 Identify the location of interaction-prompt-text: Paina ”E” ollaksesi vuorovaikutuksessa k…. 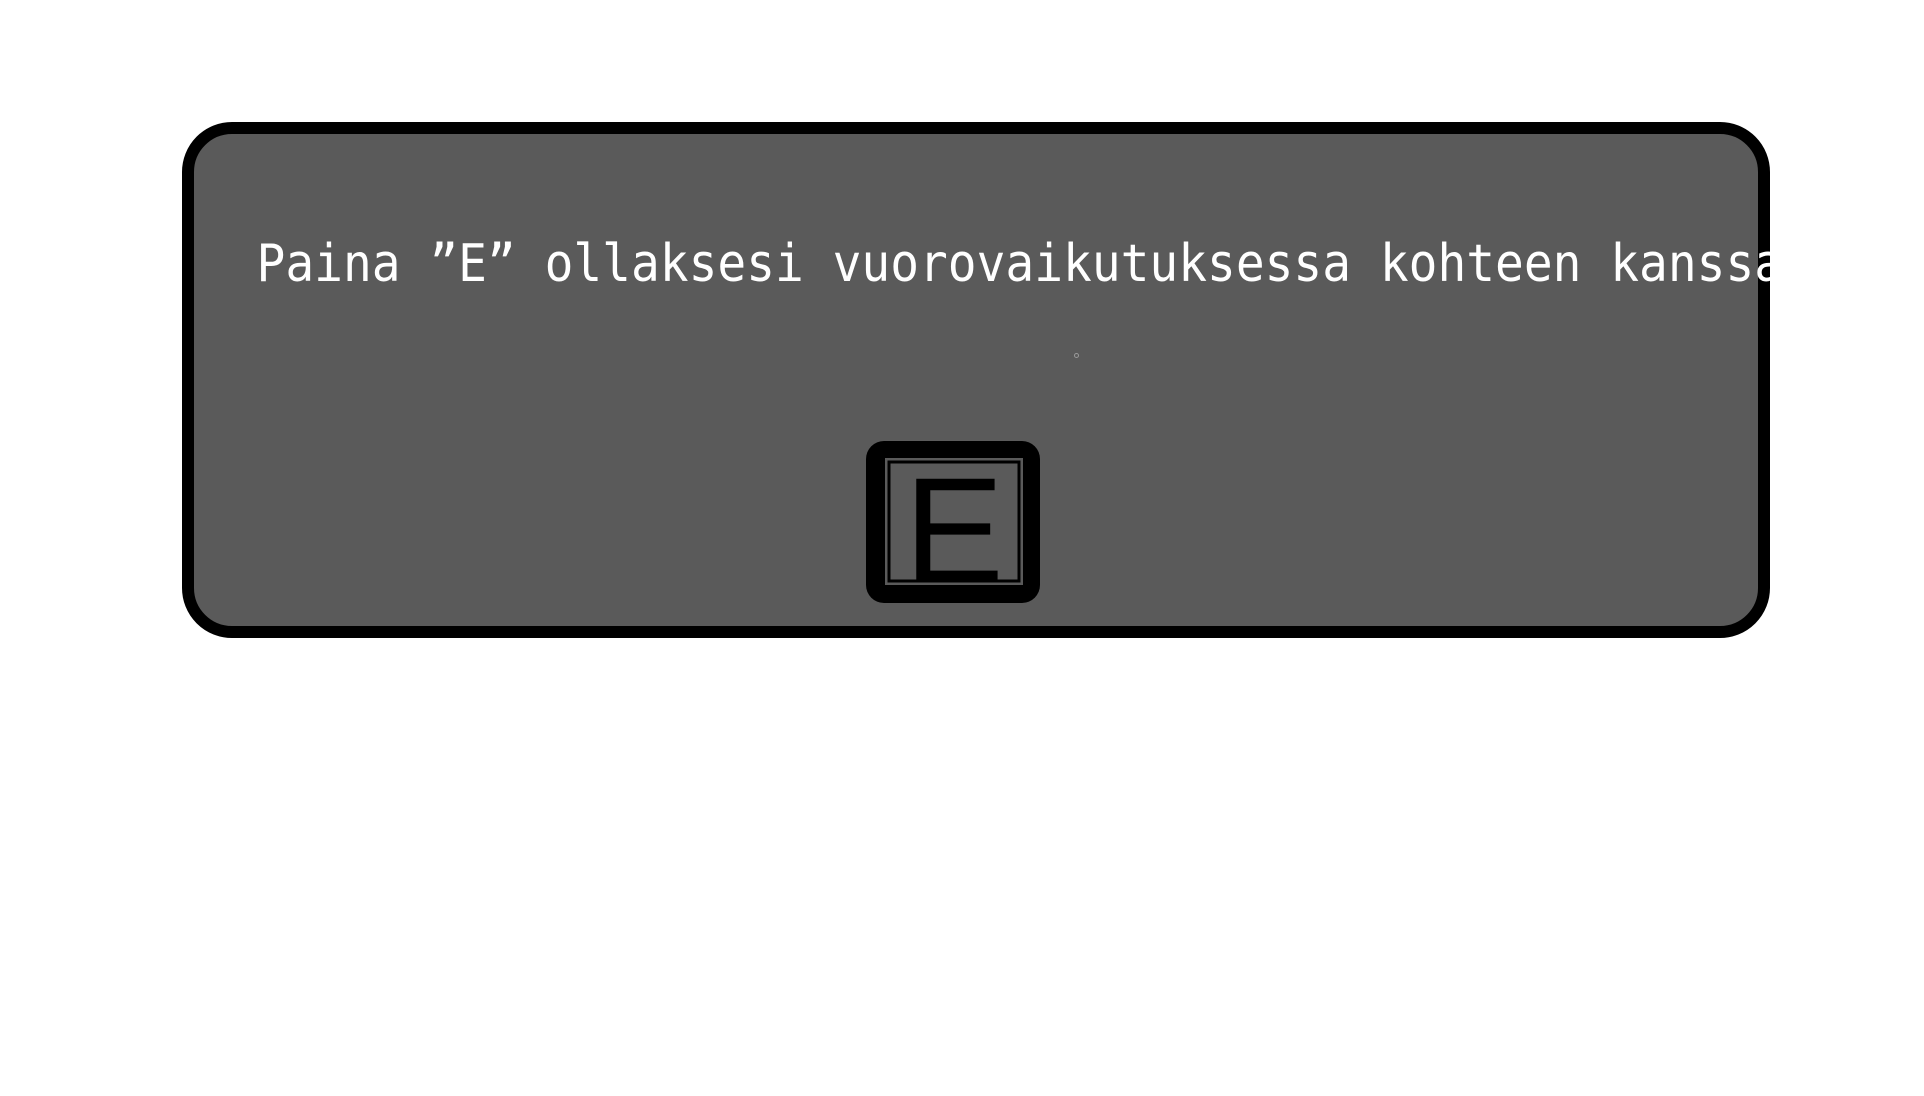
(1020, 264).